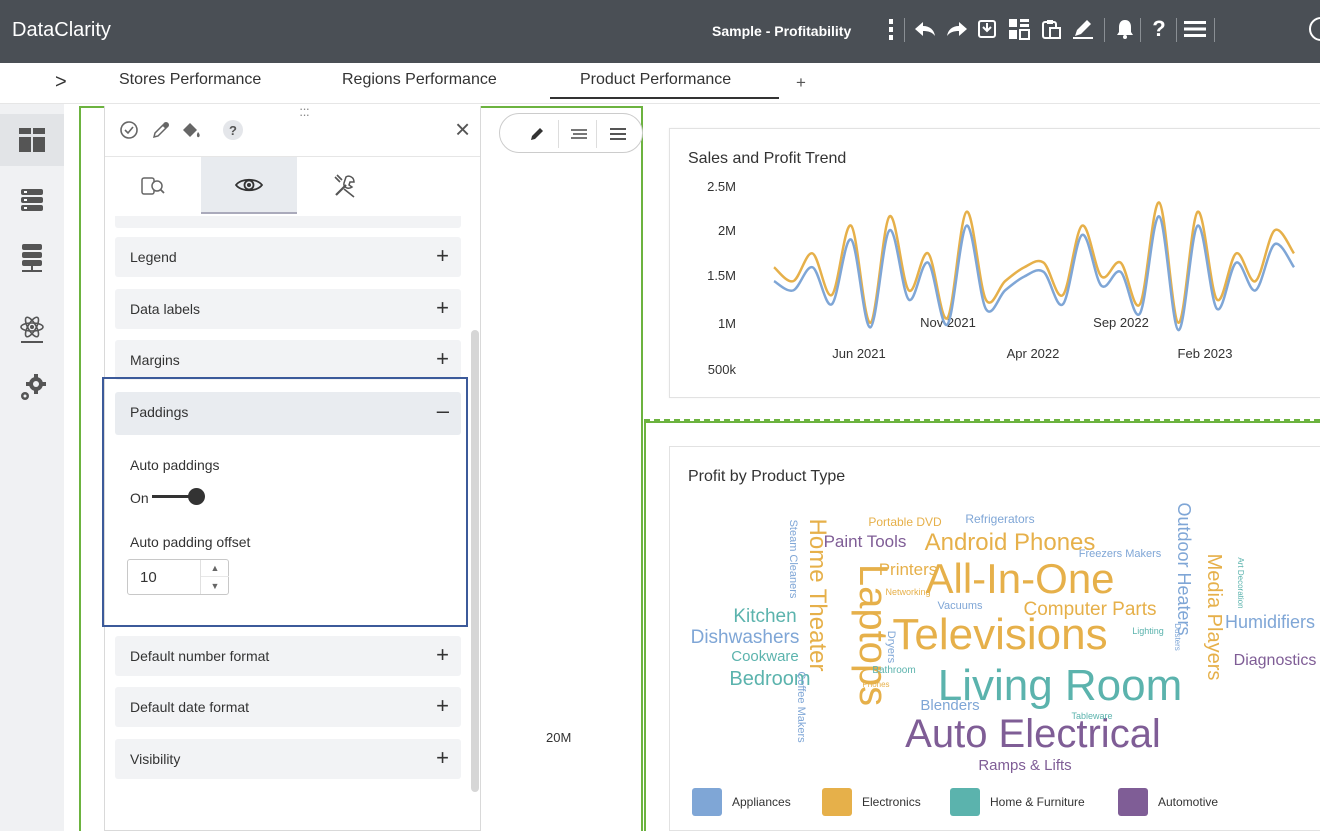 The width and height of the screenshot is (1320, 831). I want to click on word-cloud-term: Diagnostics, so click(1275, 660).